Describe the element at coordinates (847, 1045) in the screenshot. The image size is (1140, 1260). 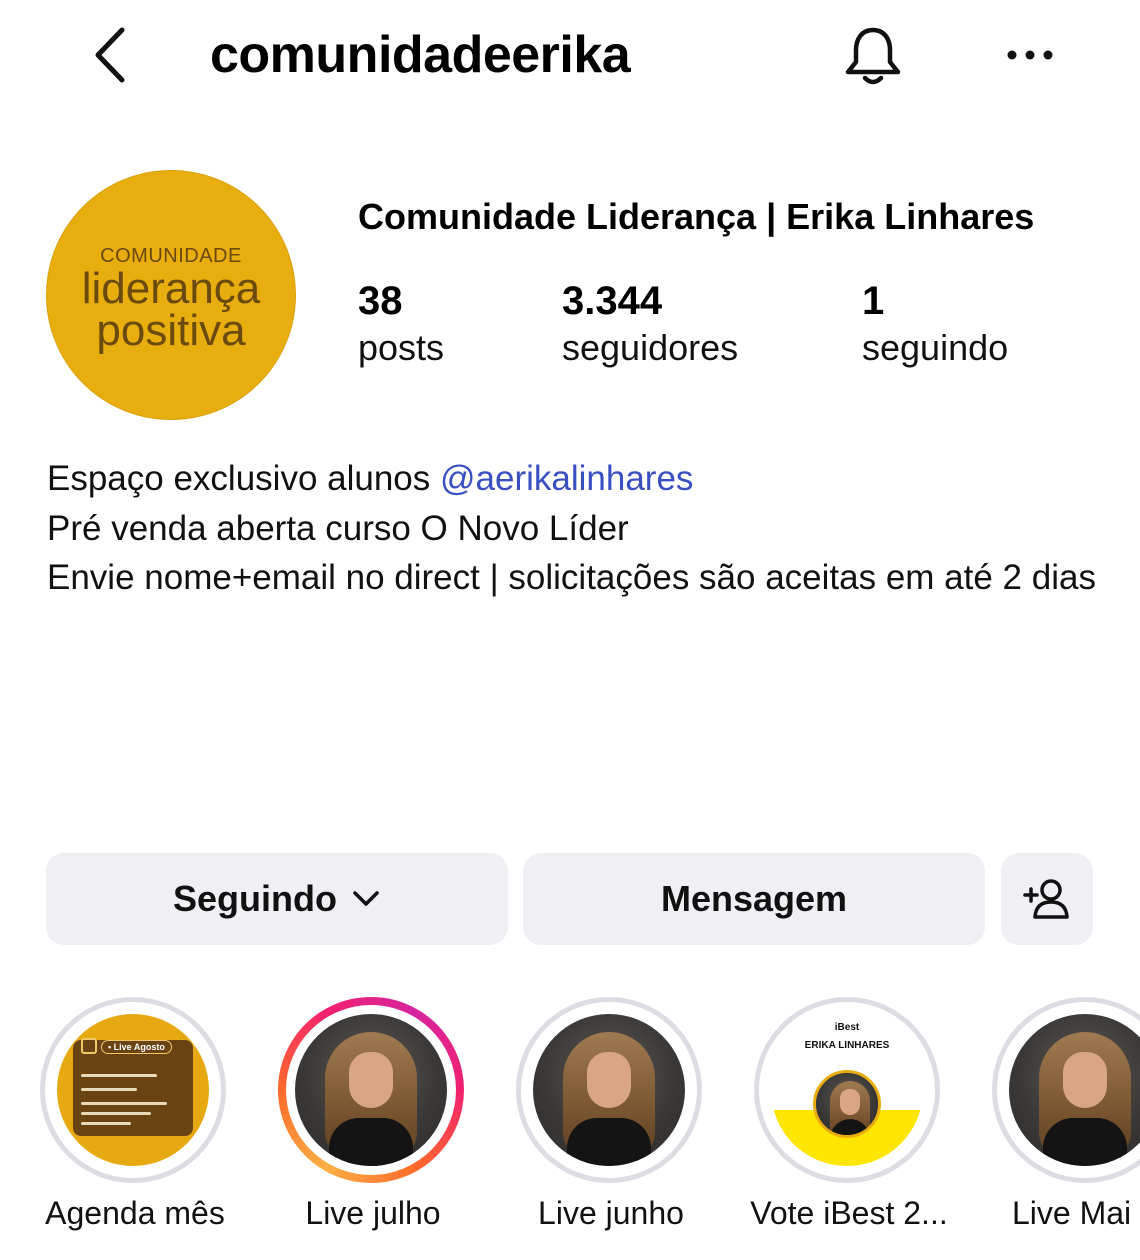
I see `ibest-candidate-name: ERIKA LINHARES` at that location.